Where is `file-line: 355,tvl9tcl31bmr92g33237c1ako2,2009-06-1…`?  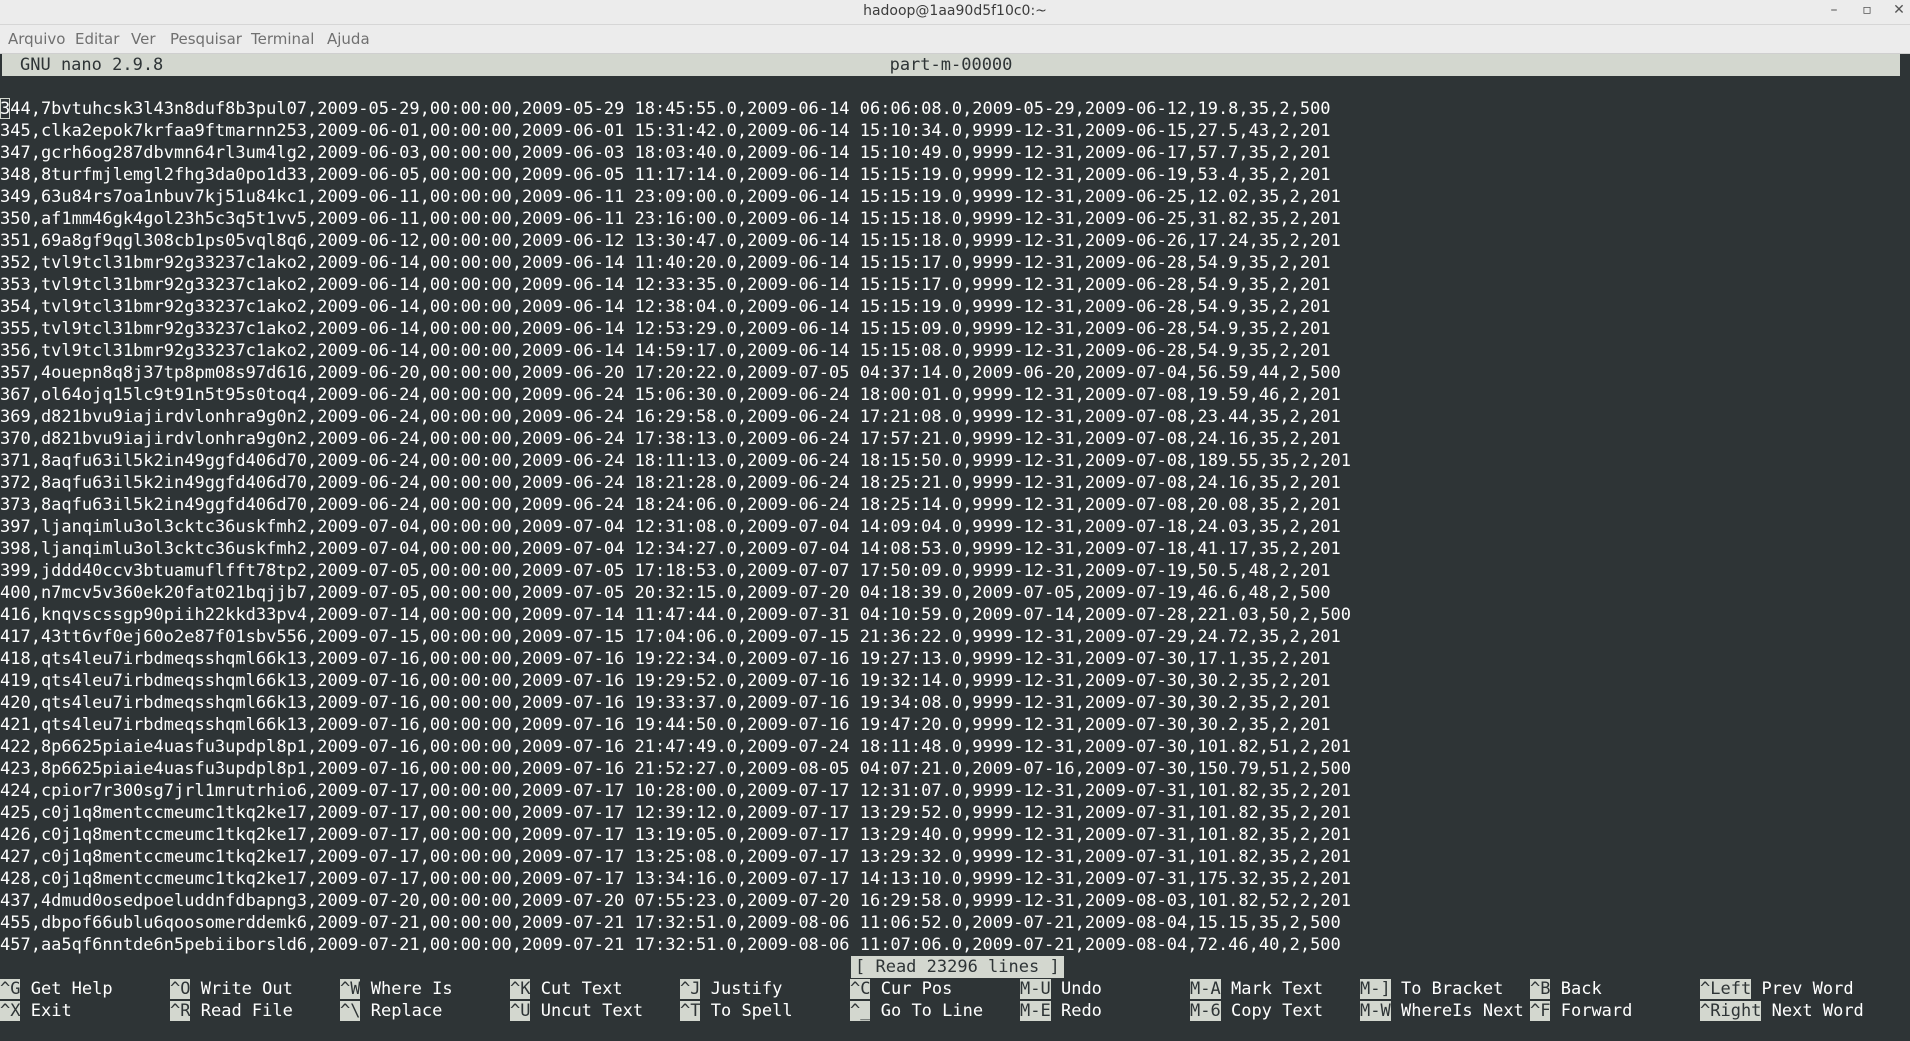
file-line: 355,tvl9tcl31bmr92g33237c1ako2,2009-06-1… is located at coordinates (665, 329).